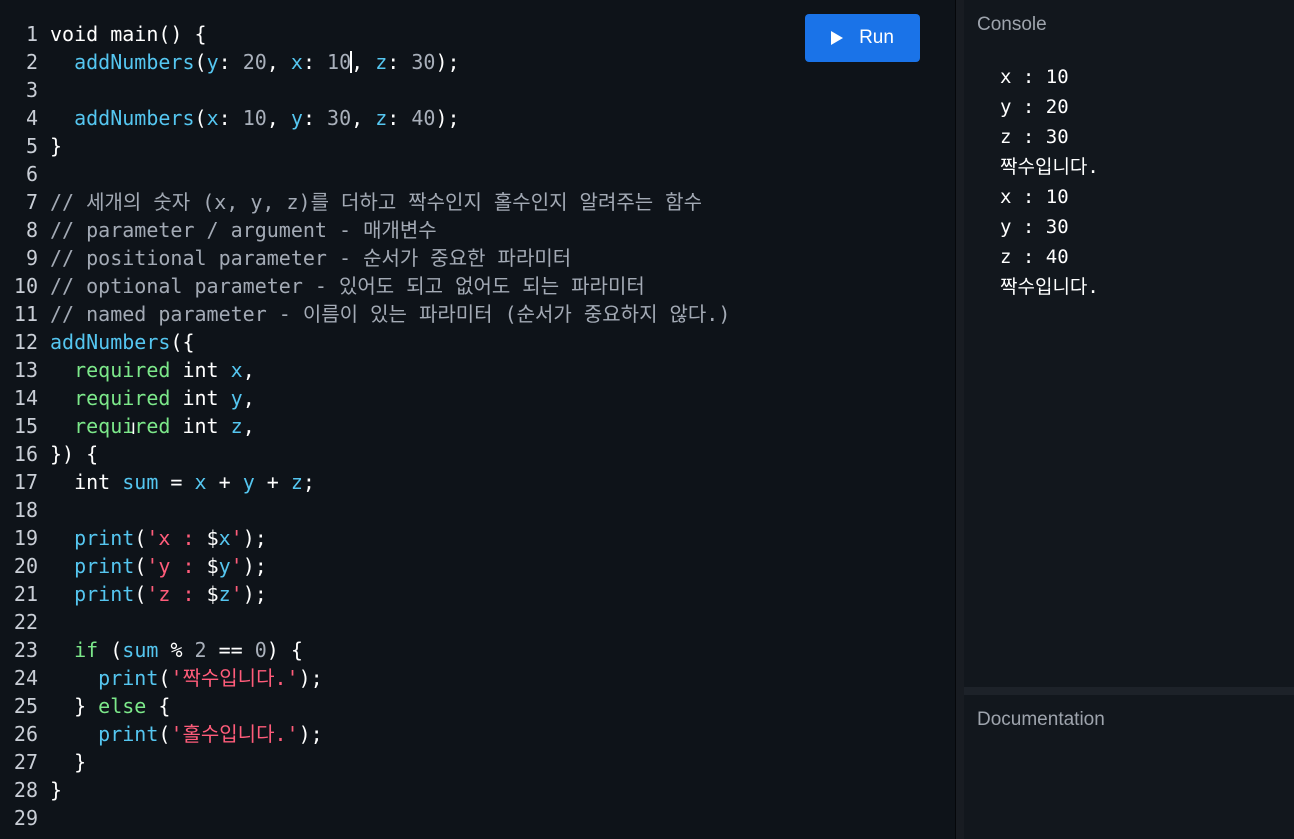 This screenshot has width=1294, height=839. Describe the element at coordinates (478, 790) in the screenshot. I see `code-line: 28}` at that location.